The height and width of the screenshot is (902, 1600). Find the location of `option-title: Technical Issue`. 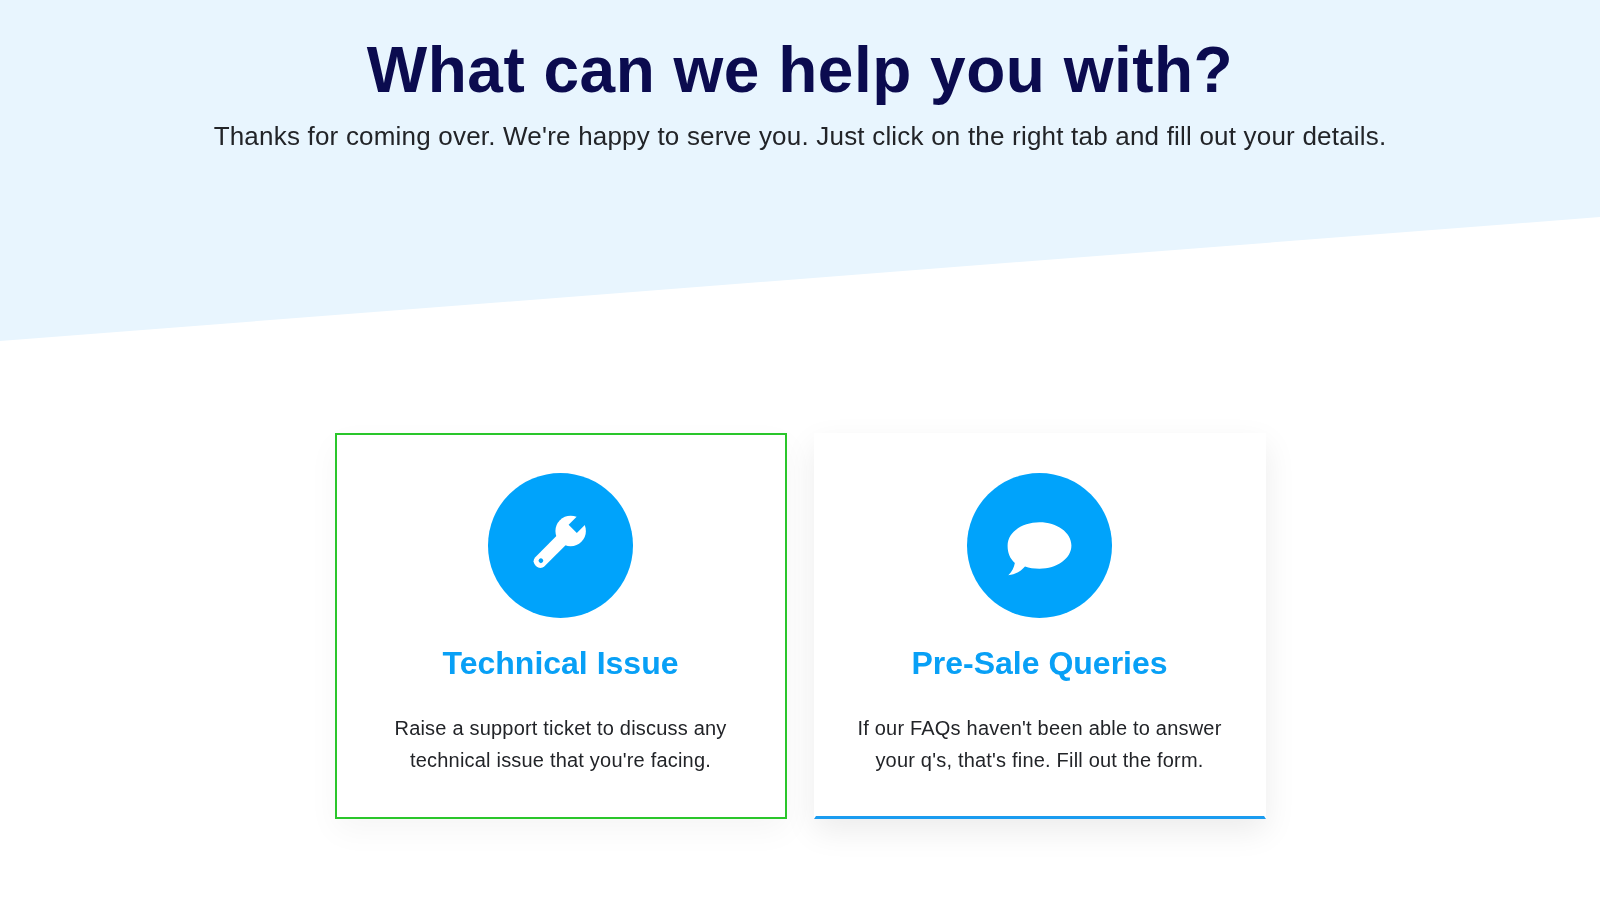

option-title: Technical Issue is located at coordinates (560, 663).